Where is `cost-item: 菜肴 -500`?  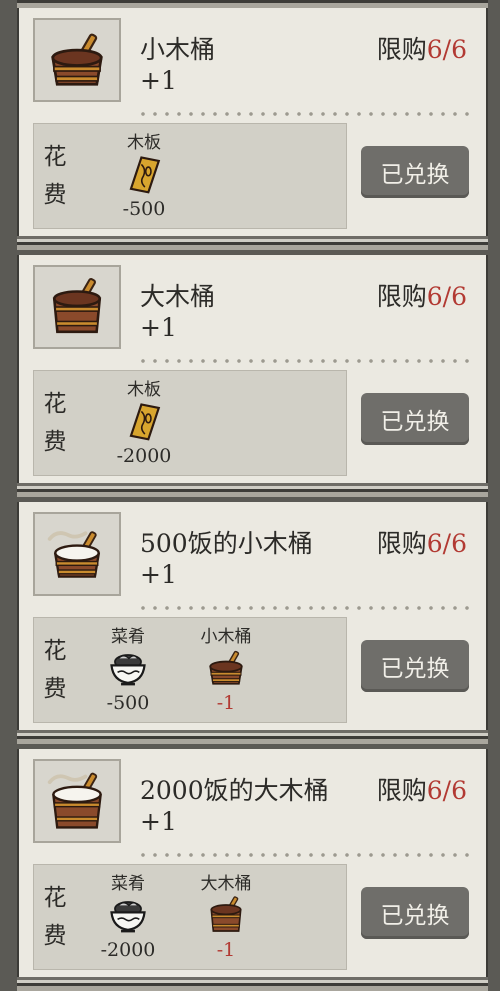
cost-item: 菜肴 -500 is located at coordinates (128, 668).